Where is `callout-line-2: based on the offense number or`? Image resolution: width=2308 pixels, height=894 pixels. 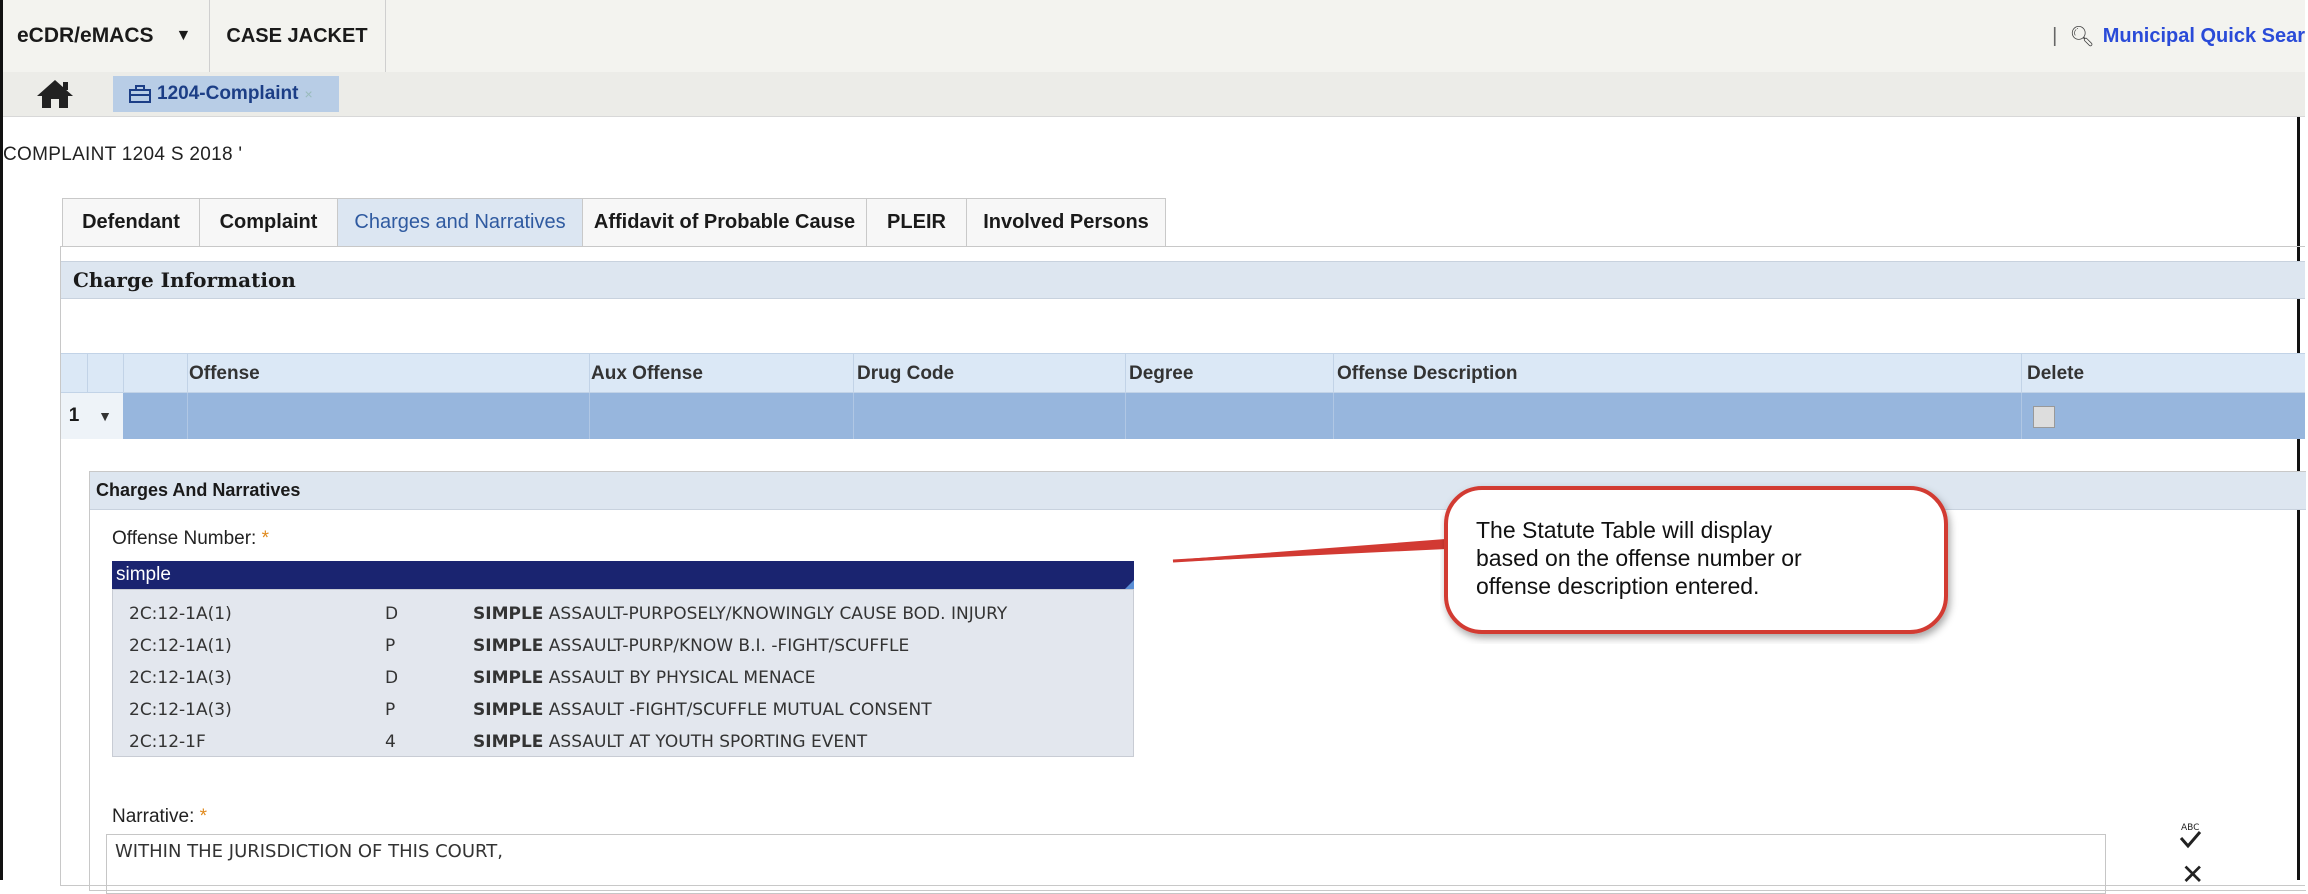 callout-line-2: based on the offense number or is located at coordinates (1639, 558).